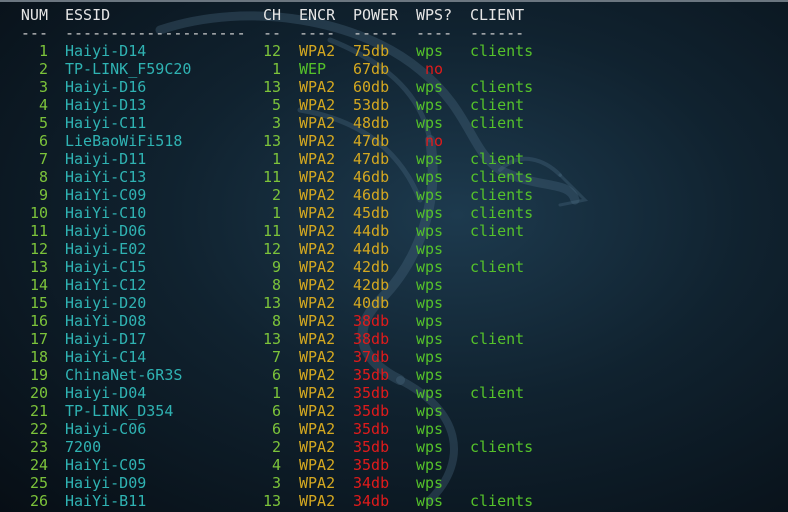  I want to click on row-num: 18, so click(38, 357).